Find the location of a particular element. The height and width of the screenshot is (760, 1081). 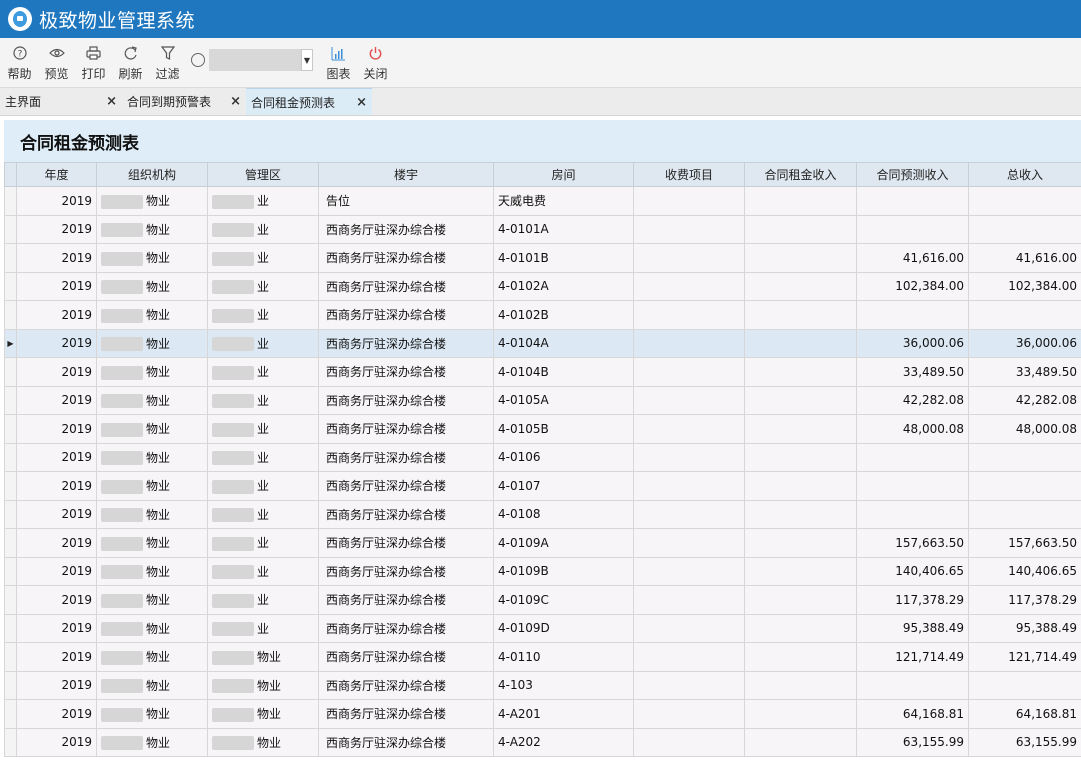

column-header: 合同预测收入 is located at coordinates (912, 174).